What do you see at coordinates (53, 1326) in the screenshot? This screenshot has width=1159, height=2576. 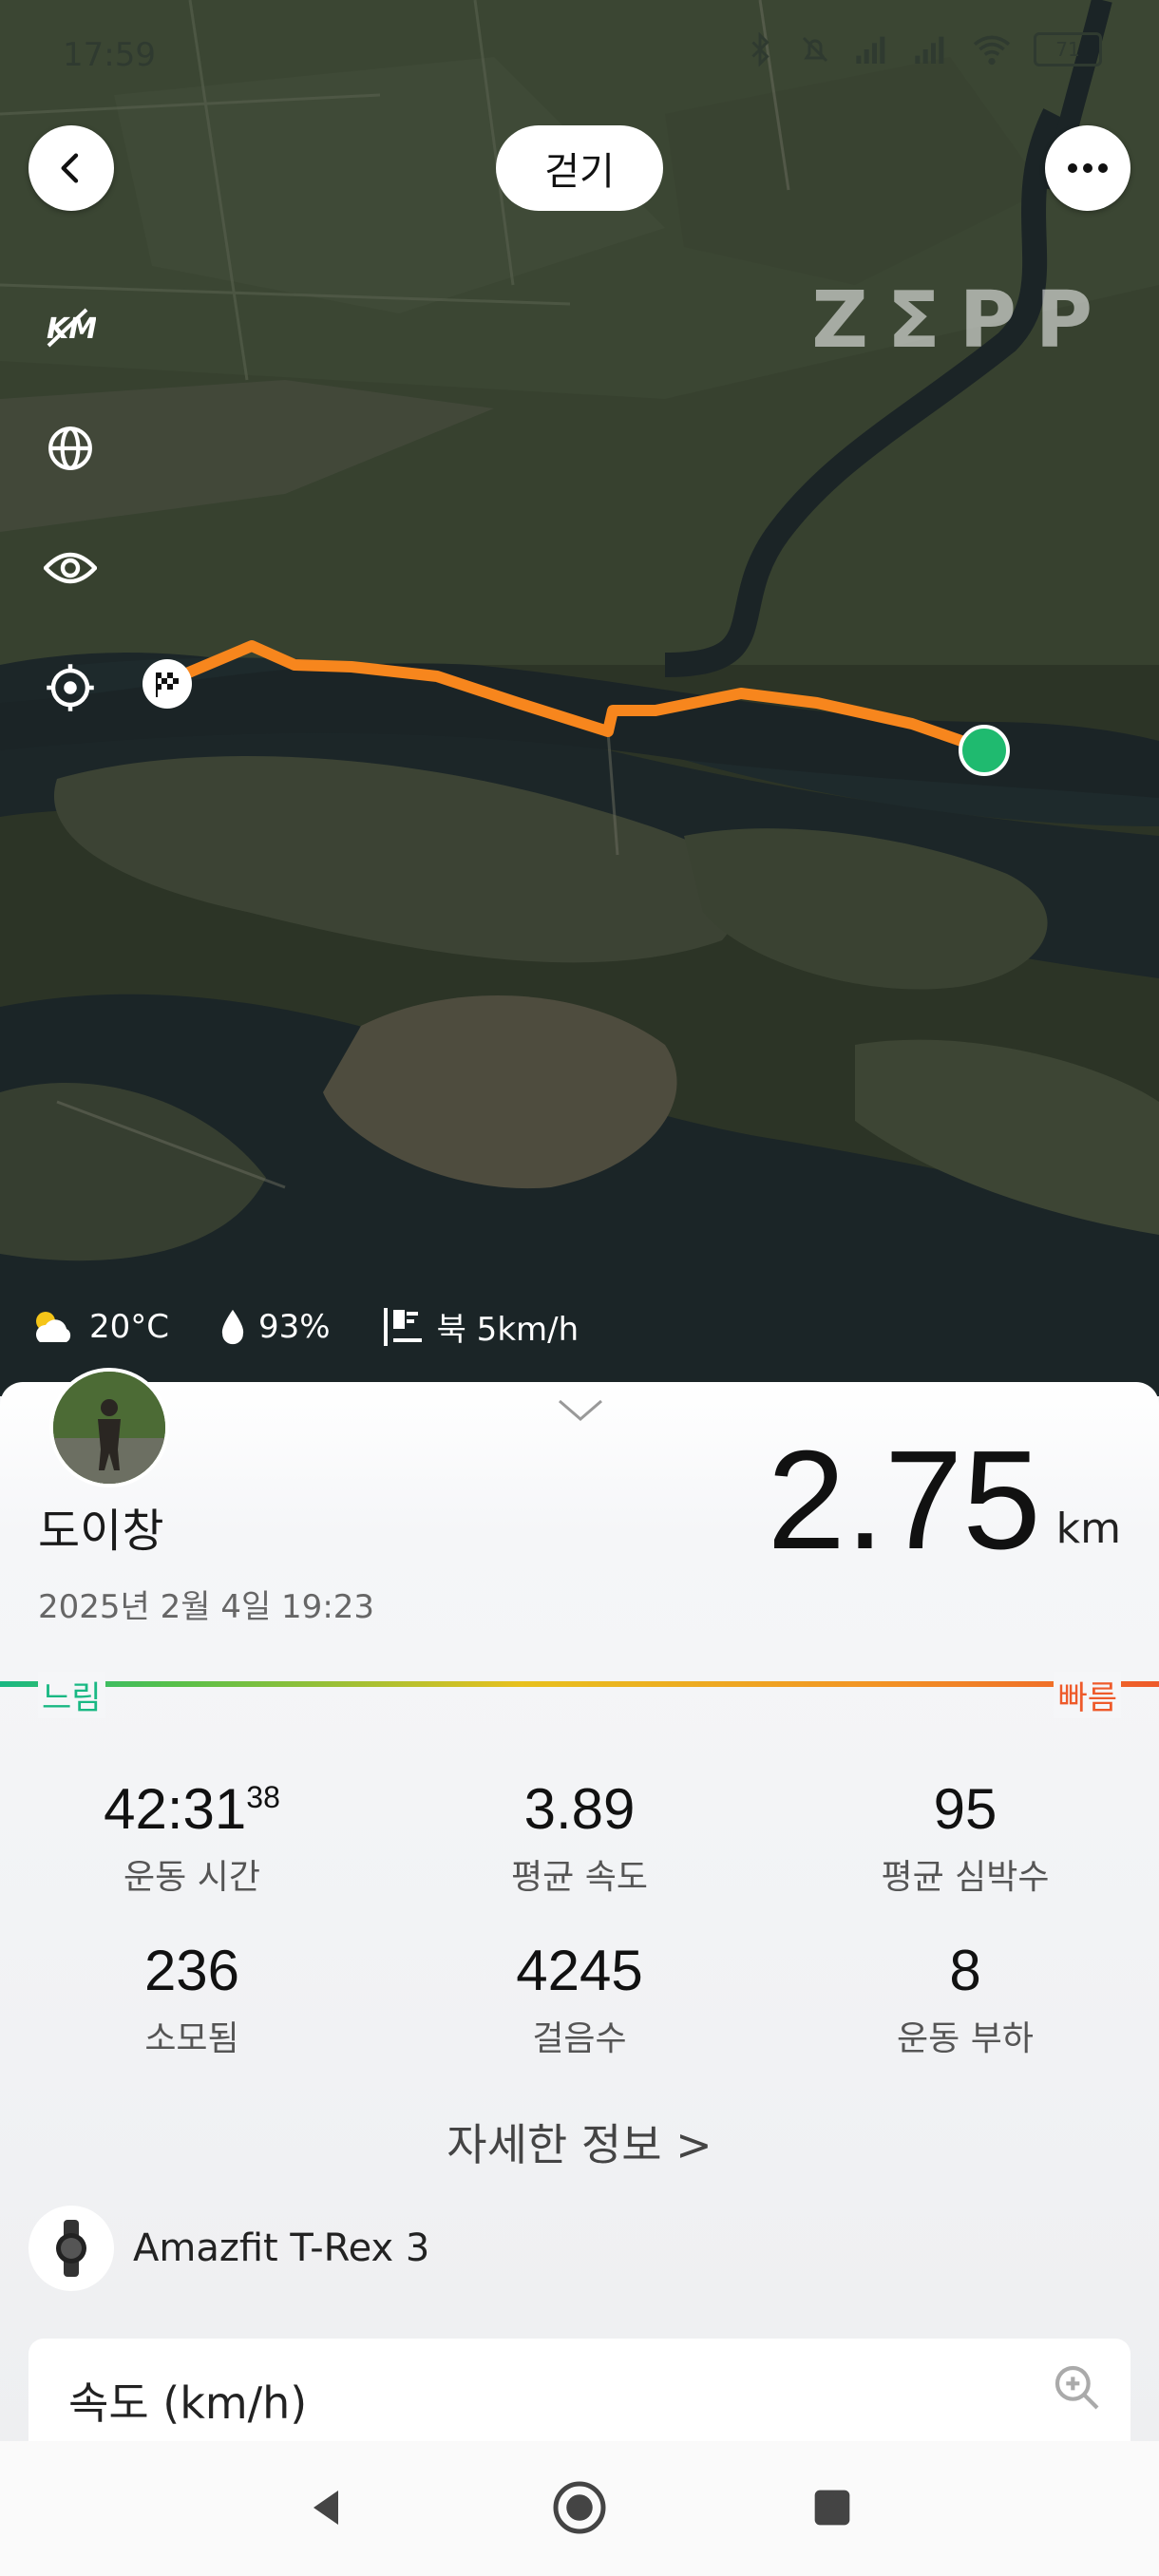 I see `partly-cloudy-icon` at bounding box center [53, 1326].